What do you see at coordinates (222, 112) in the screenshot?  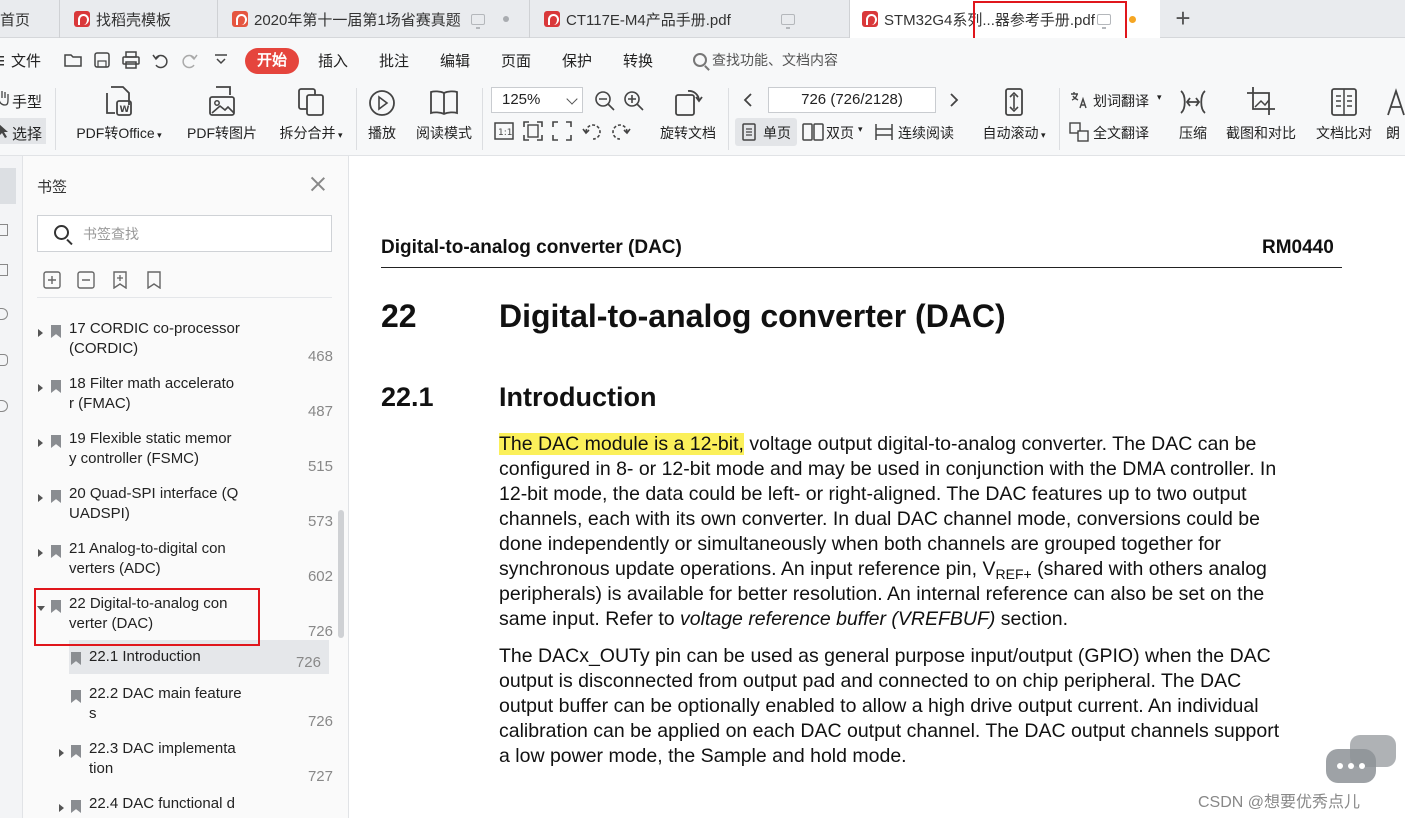 I see `pdf-to-image-button: PDF转图片` at bounding box center [222, 112].